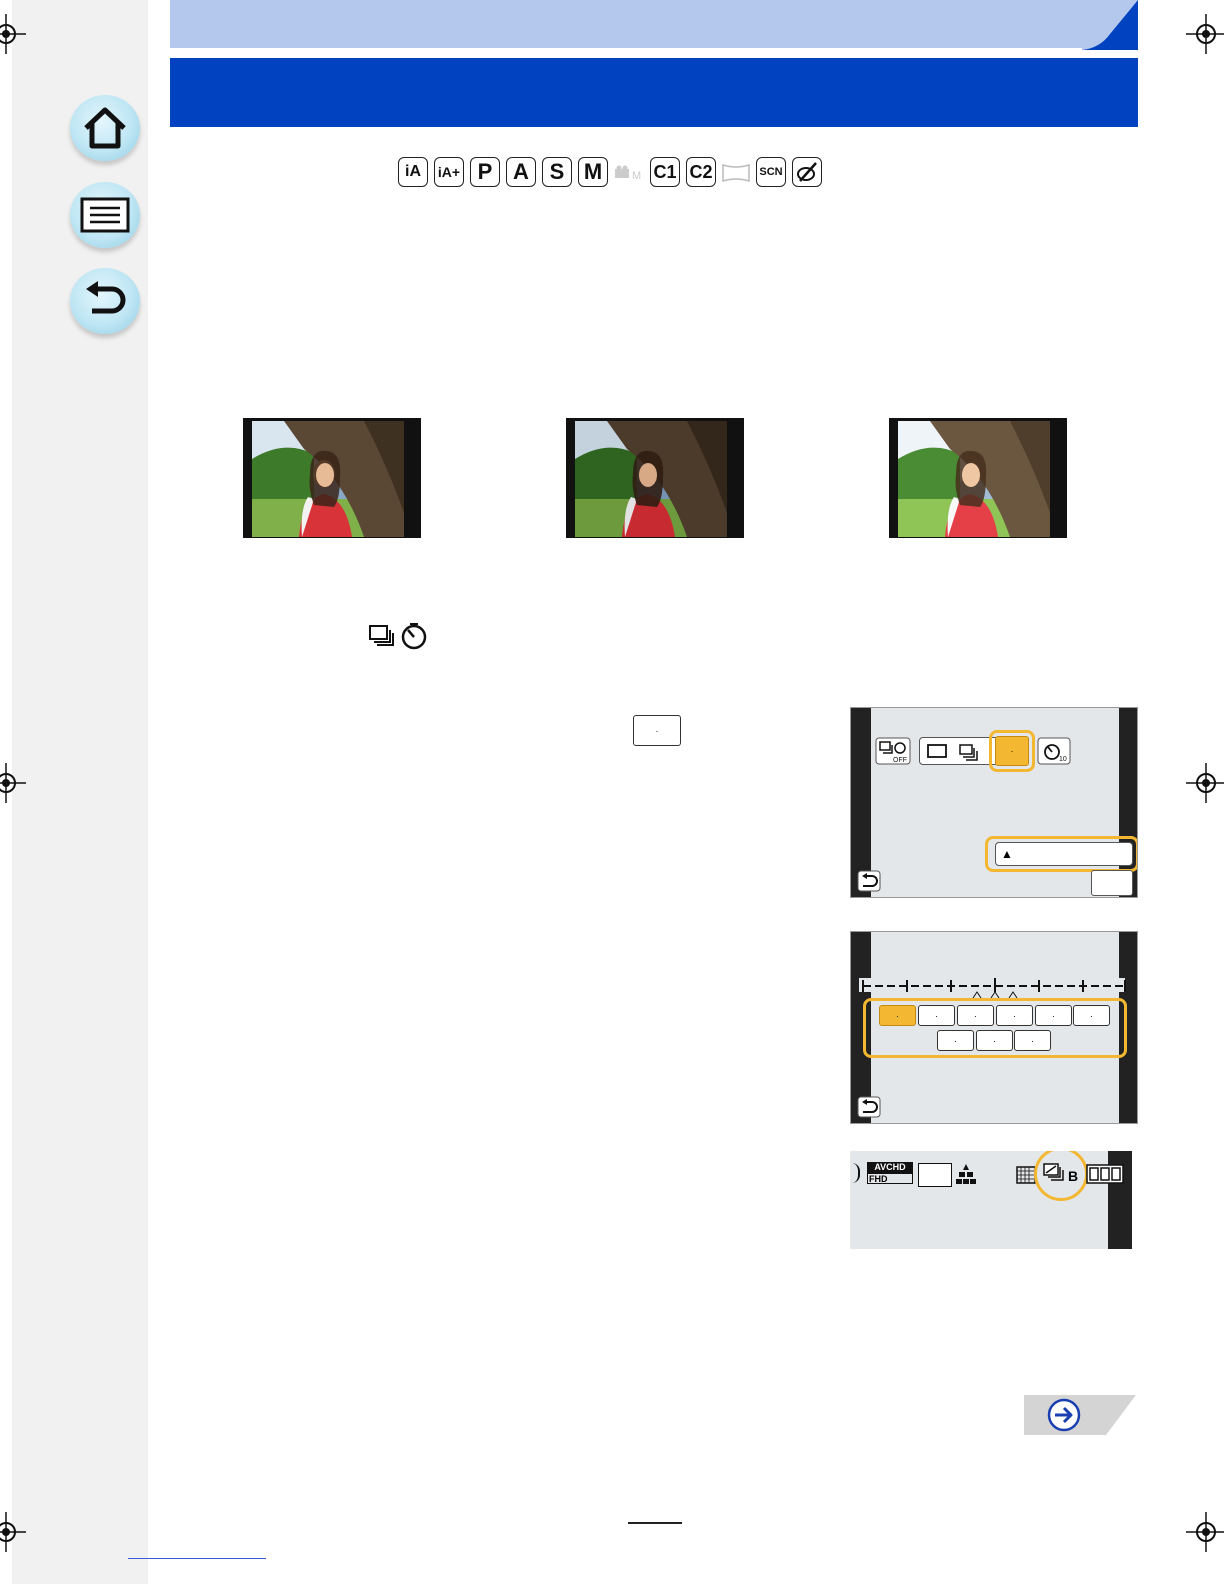 Image resolution: width=1224 pixels, height=1584 pixels. I want to click on burst-self-timer-icon, so click(398, 636).